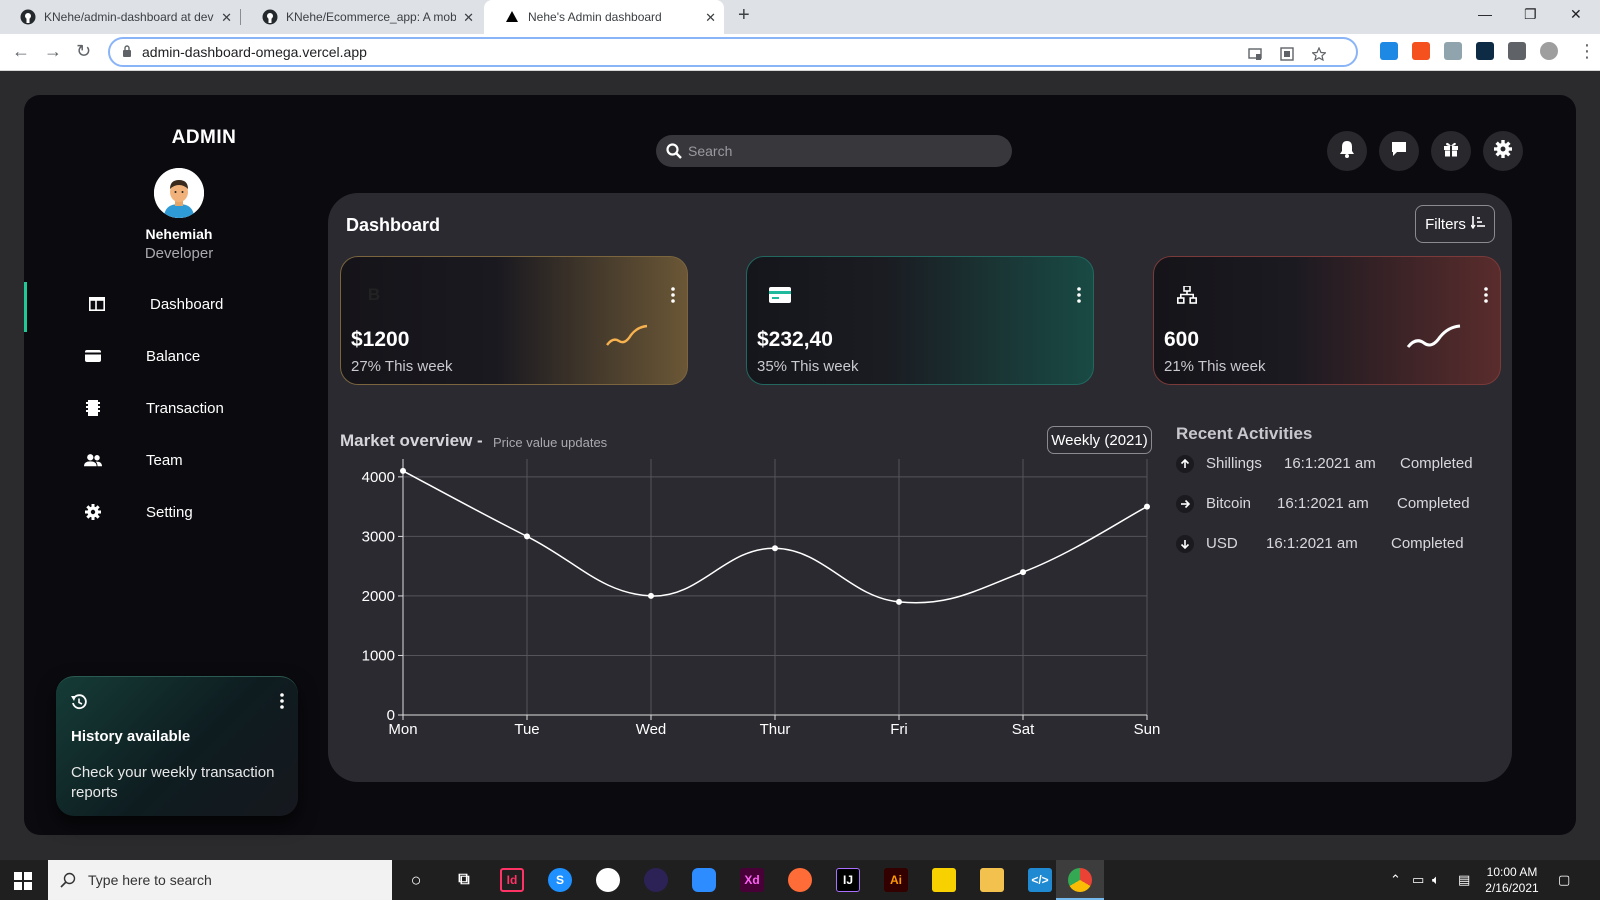 The image size is (1600, 900). I want to click on minimize-icon: —, so click(1485, 14).